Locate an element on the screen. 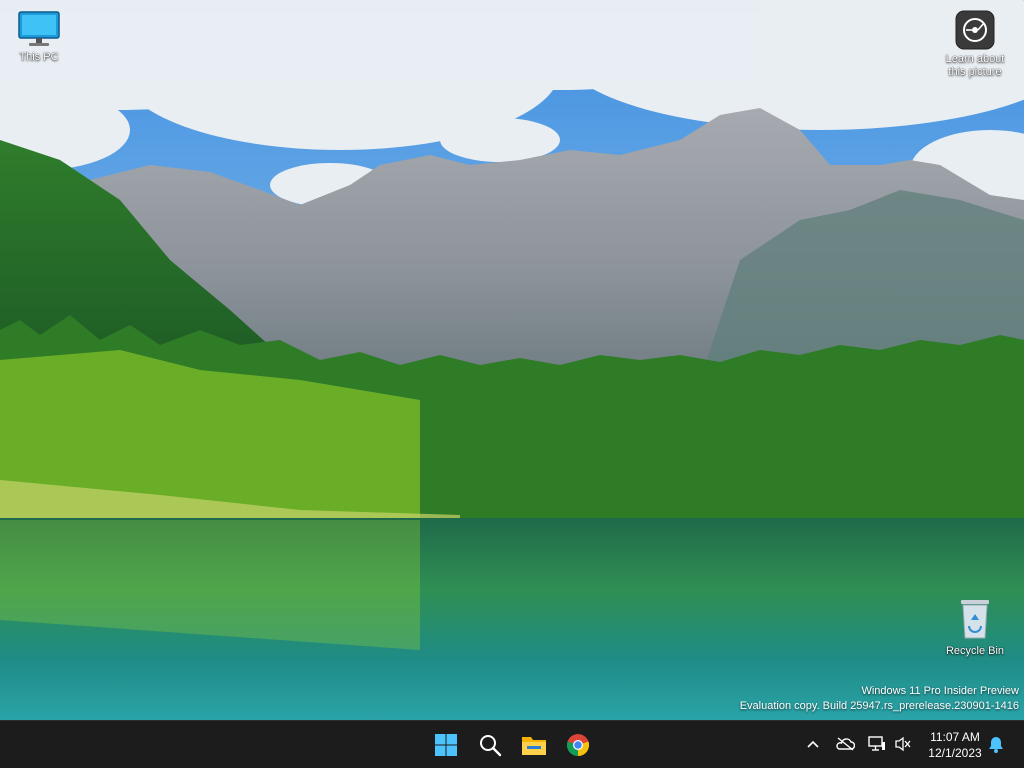  show-hidden-icons-button is located at coordinates (813, 744).